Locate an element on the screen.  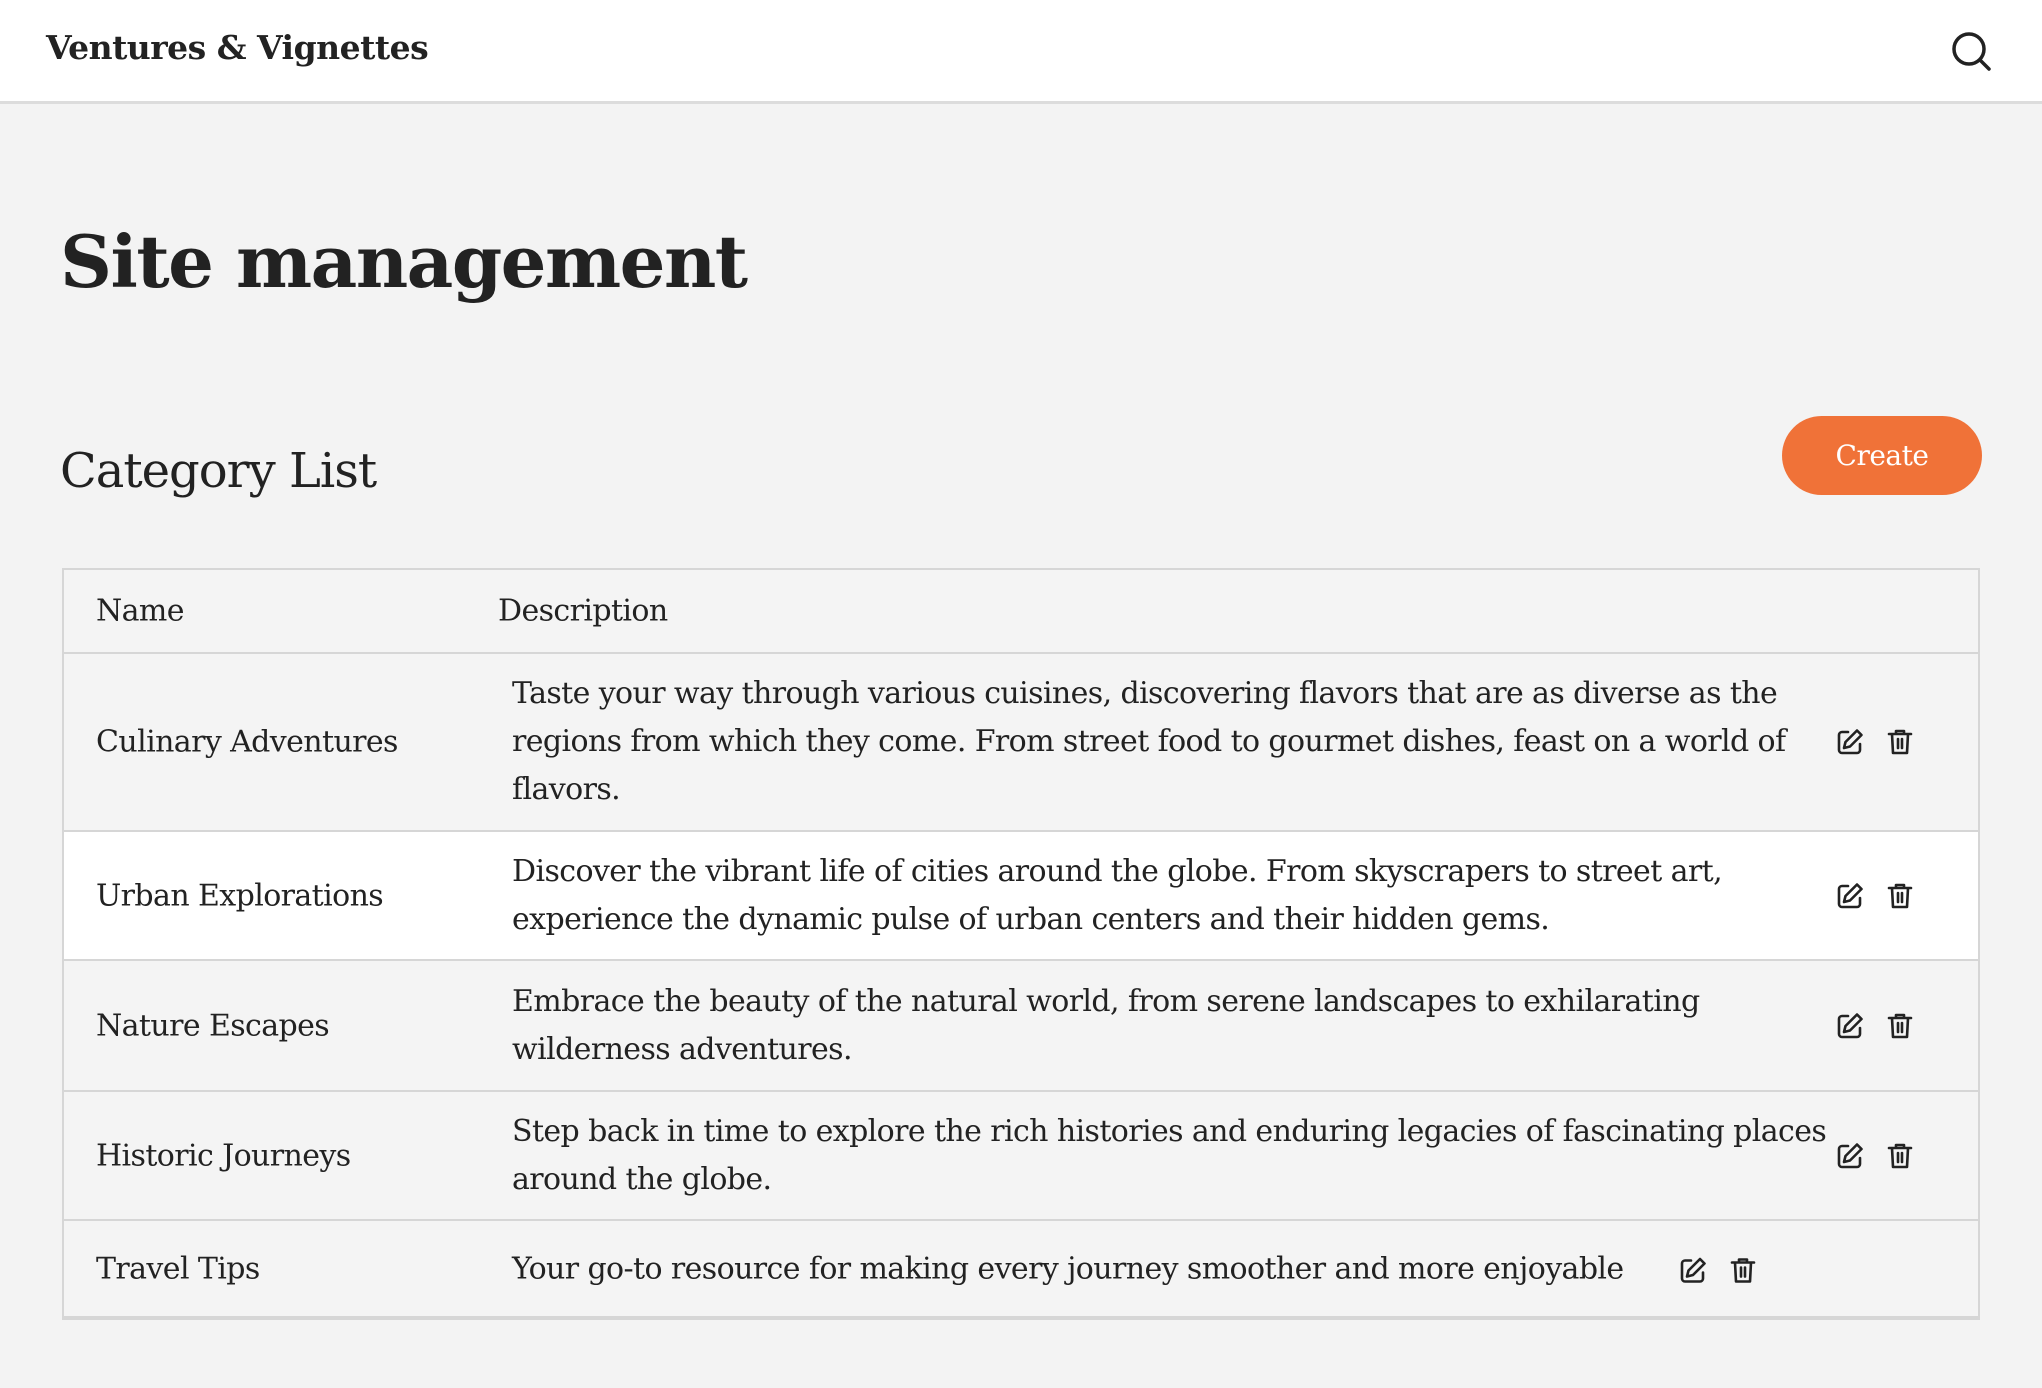
column-header-description: Description is located at coordinates (583, 611).